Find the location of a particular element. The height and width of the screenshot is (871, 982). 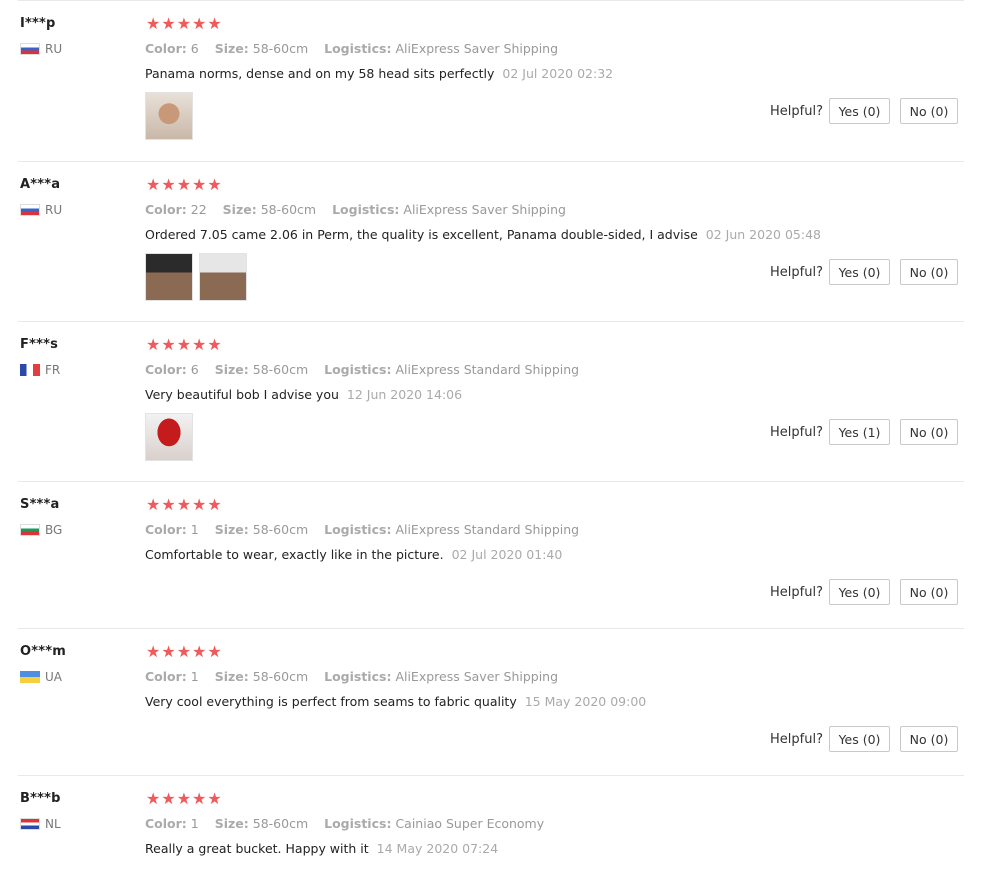

color-value: 22 is located at coordinates (198, 209).